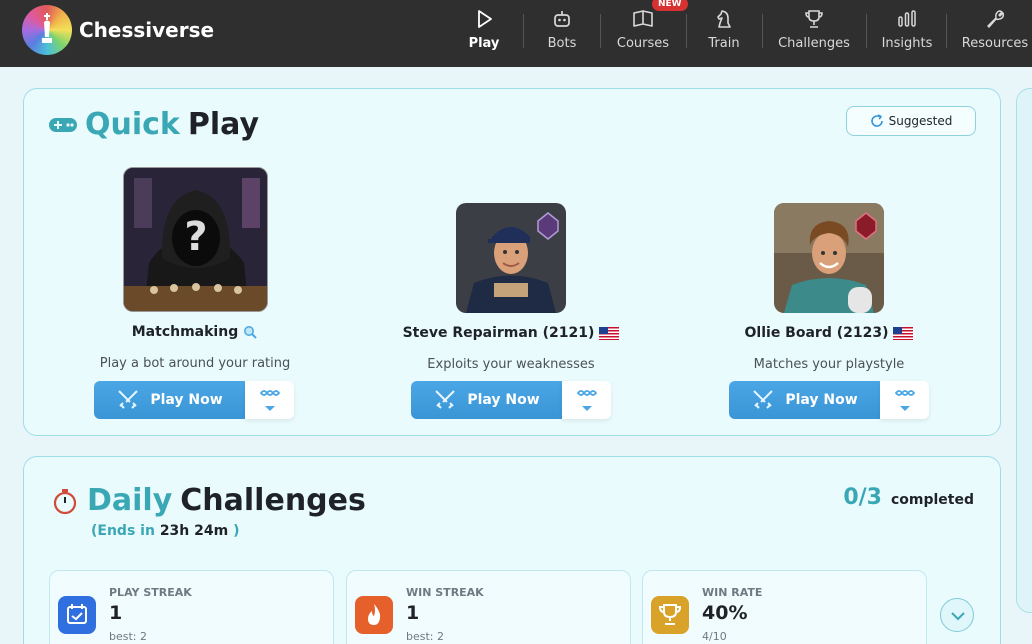  I want to click on bot-name-steve-repairman: Steve Repairman (2121), so click(511, 333).